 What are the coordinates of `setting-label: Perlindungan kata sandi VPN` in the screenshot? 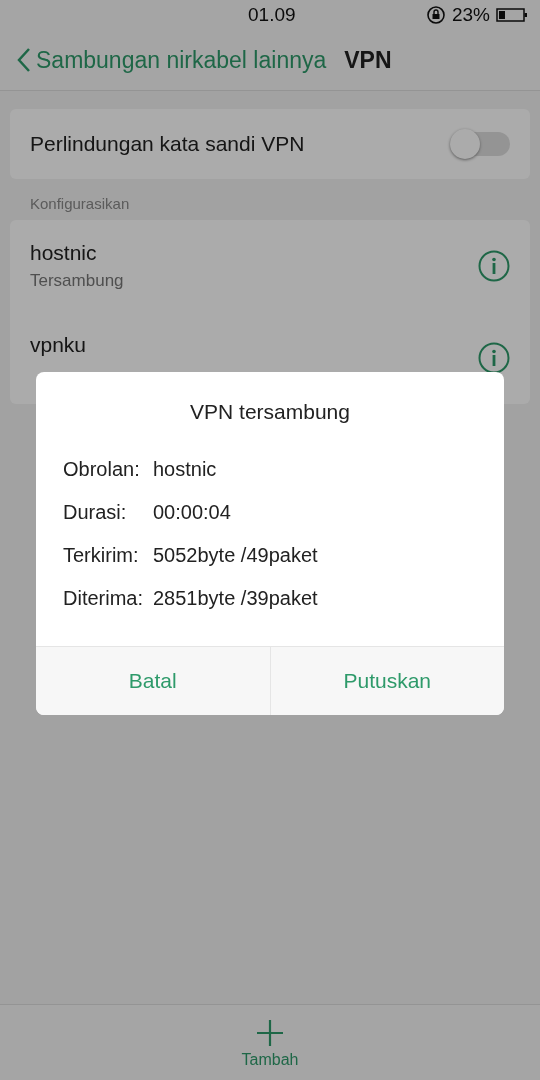 It's located at (167, 144).